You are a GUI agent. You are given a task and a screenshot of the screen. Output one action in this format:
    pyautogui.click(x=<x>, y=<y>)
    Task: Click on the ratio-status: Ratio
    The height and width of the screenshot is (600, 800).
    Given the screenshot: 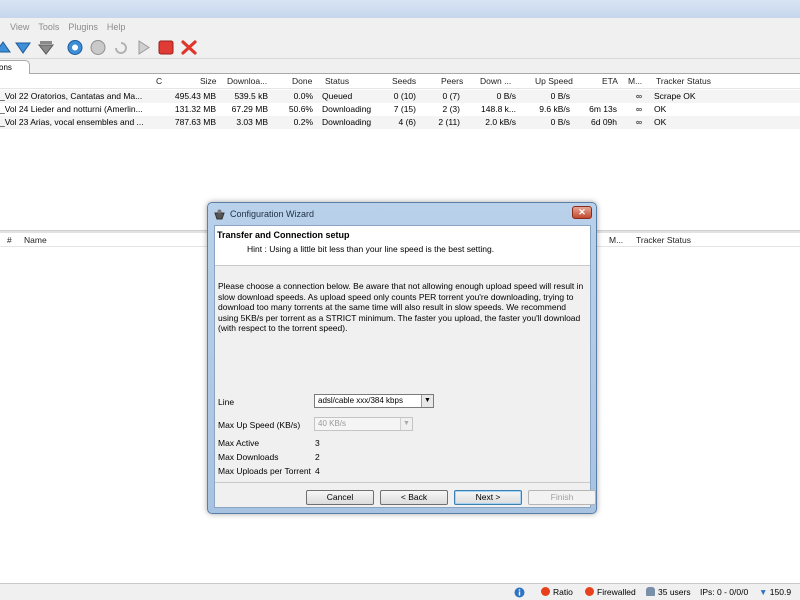 What is the action you would take?
    pyautogui.click(x=557, y=592)
    